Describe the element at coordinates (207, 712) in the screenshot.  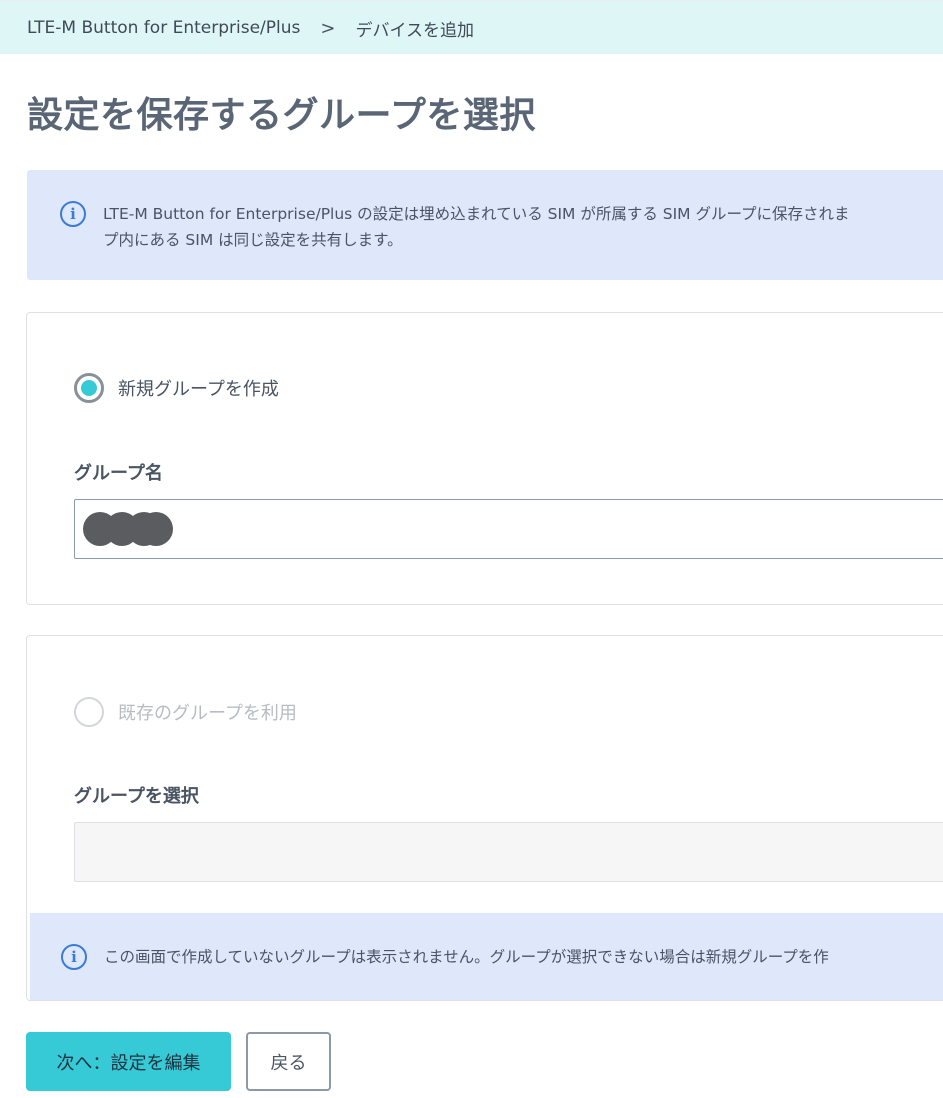
I see `existing-group-radio-label: 既存のグループを利用` at that location.